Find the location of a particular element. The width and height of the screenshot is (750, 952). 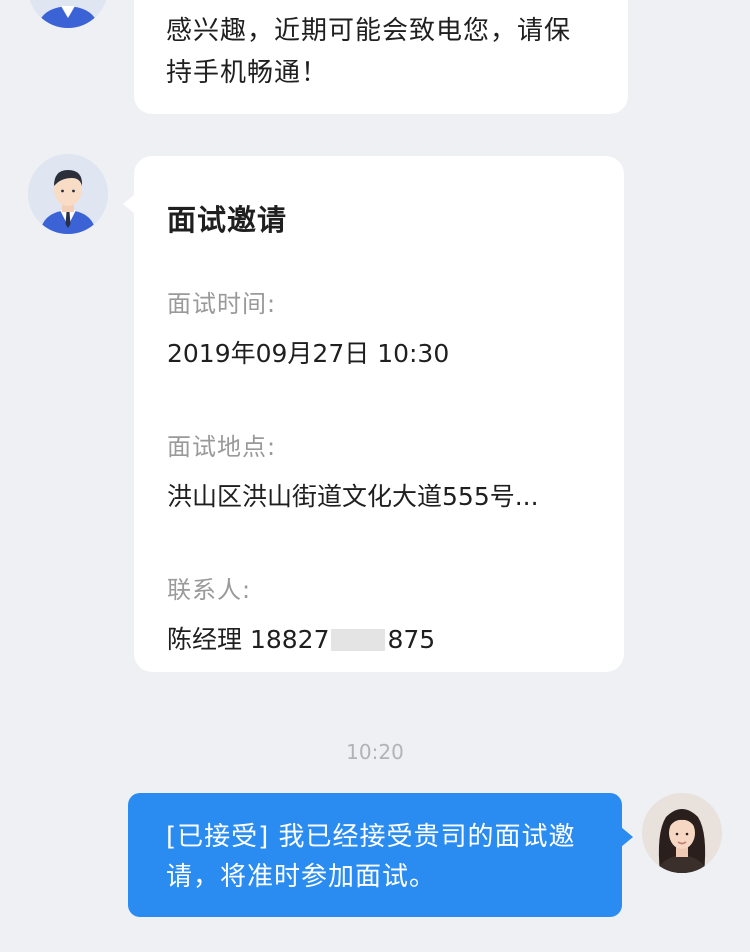

contact-label: 联系人: is located at coordinates (209, 590).